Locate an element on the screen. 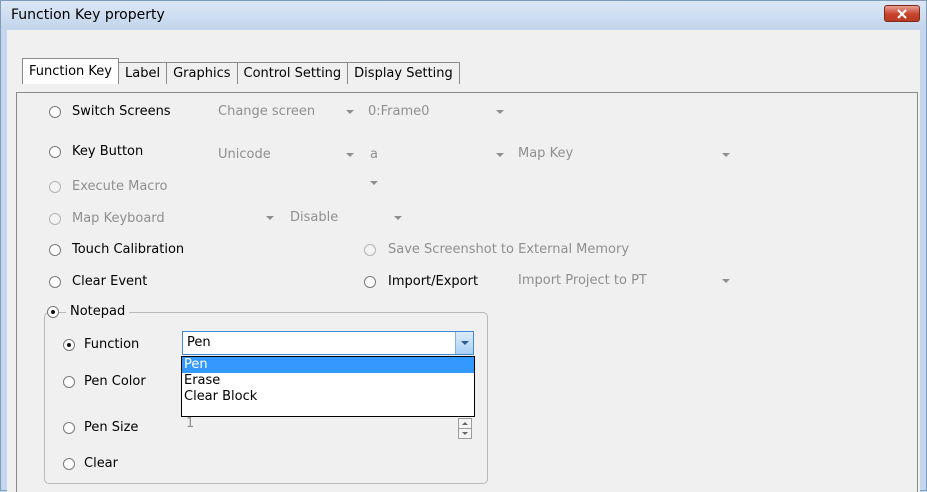 This screenshot has width=927, height=492. map-keyboard-state-select: Disable is located at coordinates (347, 218).